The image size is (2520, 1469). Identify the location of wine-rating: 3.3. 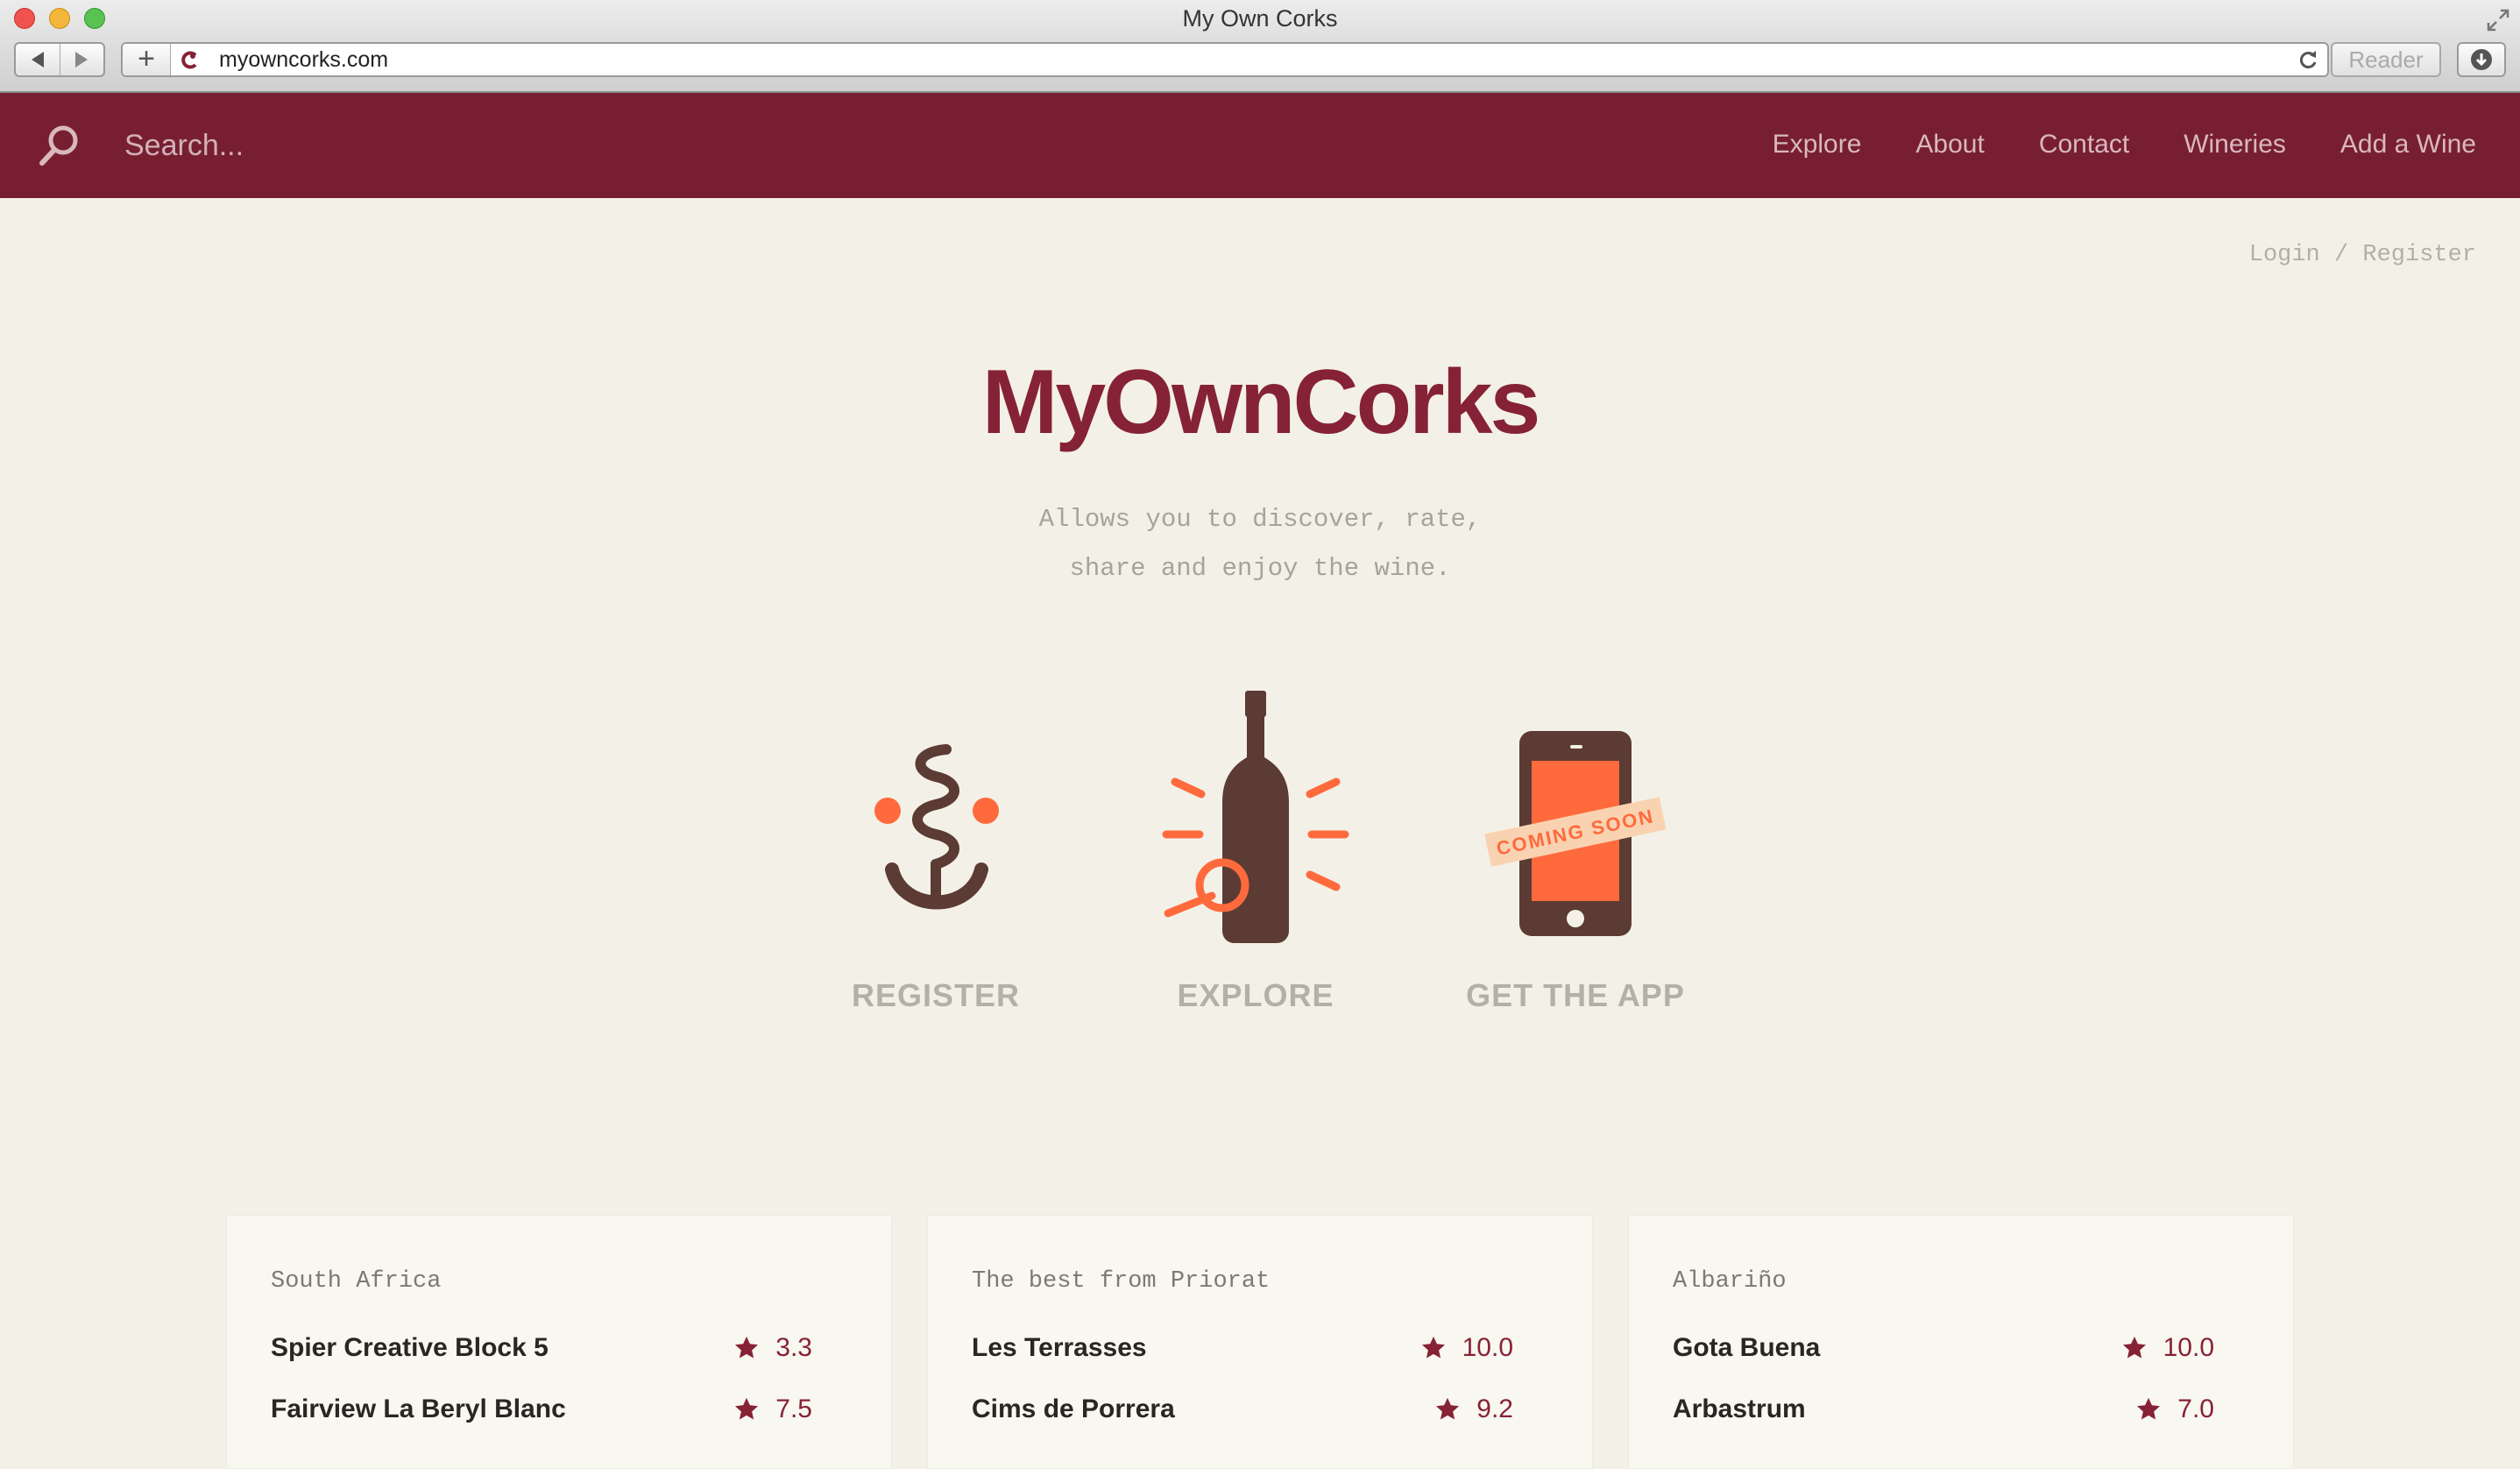
(772, 1348).